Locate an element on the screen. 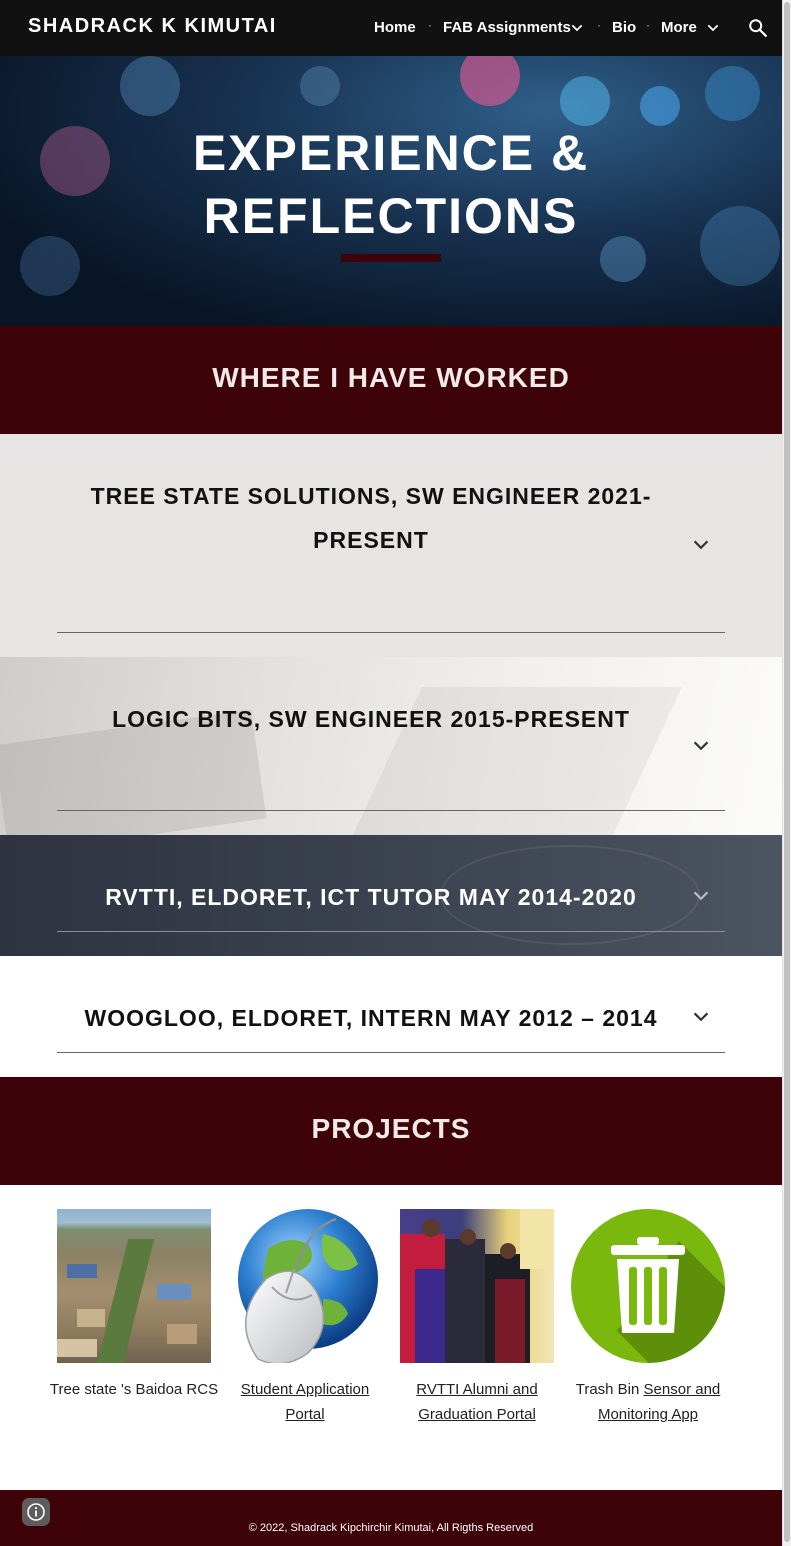  project-image-globe-mouse is located at coordinates (305, 1286).